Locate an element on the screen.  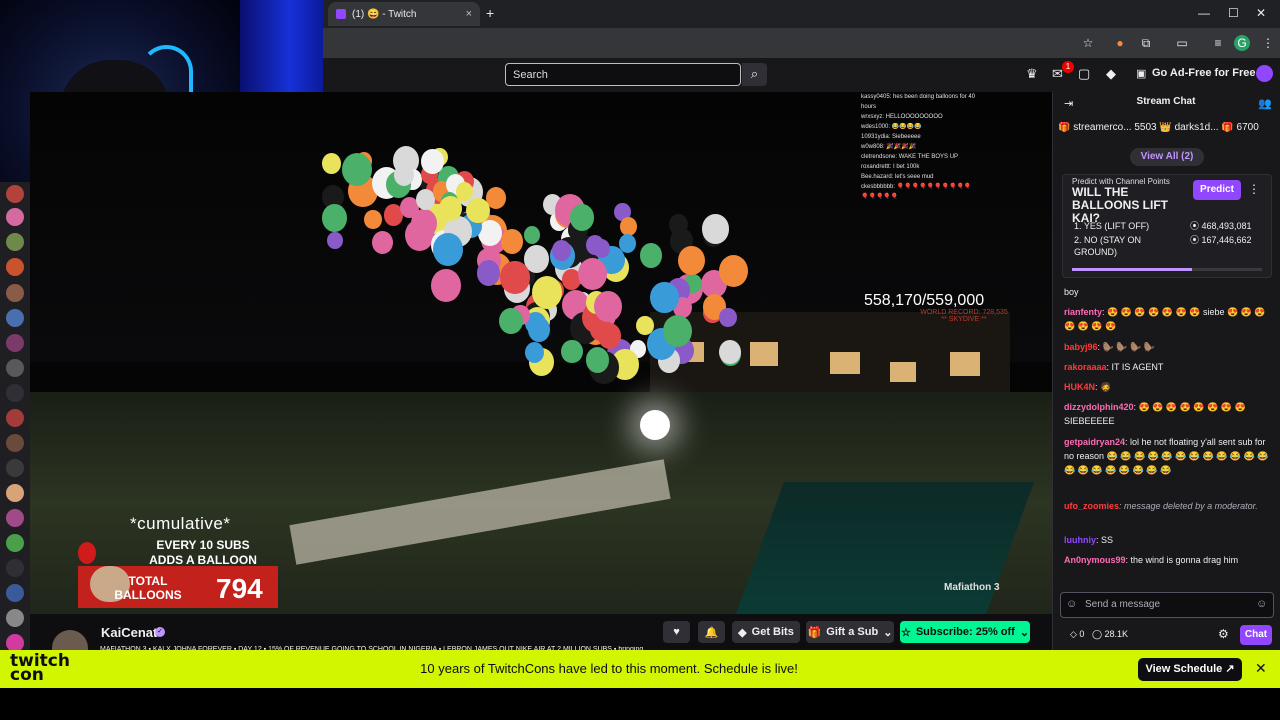
star-icon: ☆ is located at coordinates (905, 632).